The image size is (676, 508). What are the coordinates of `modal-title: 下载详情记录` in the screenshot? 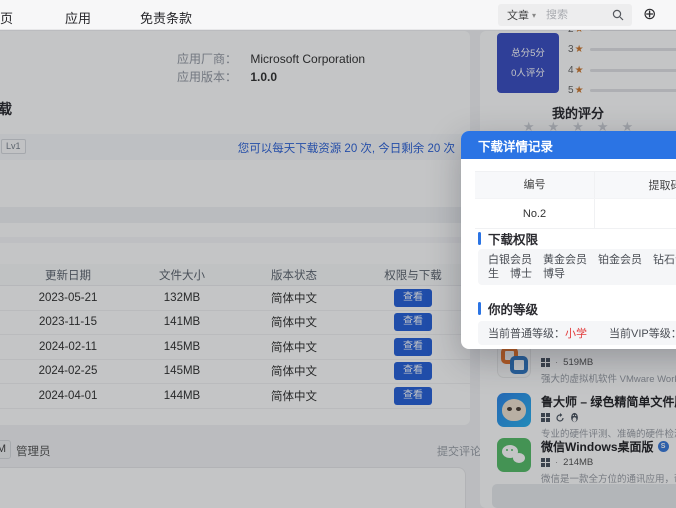 It's located at (516, 146).